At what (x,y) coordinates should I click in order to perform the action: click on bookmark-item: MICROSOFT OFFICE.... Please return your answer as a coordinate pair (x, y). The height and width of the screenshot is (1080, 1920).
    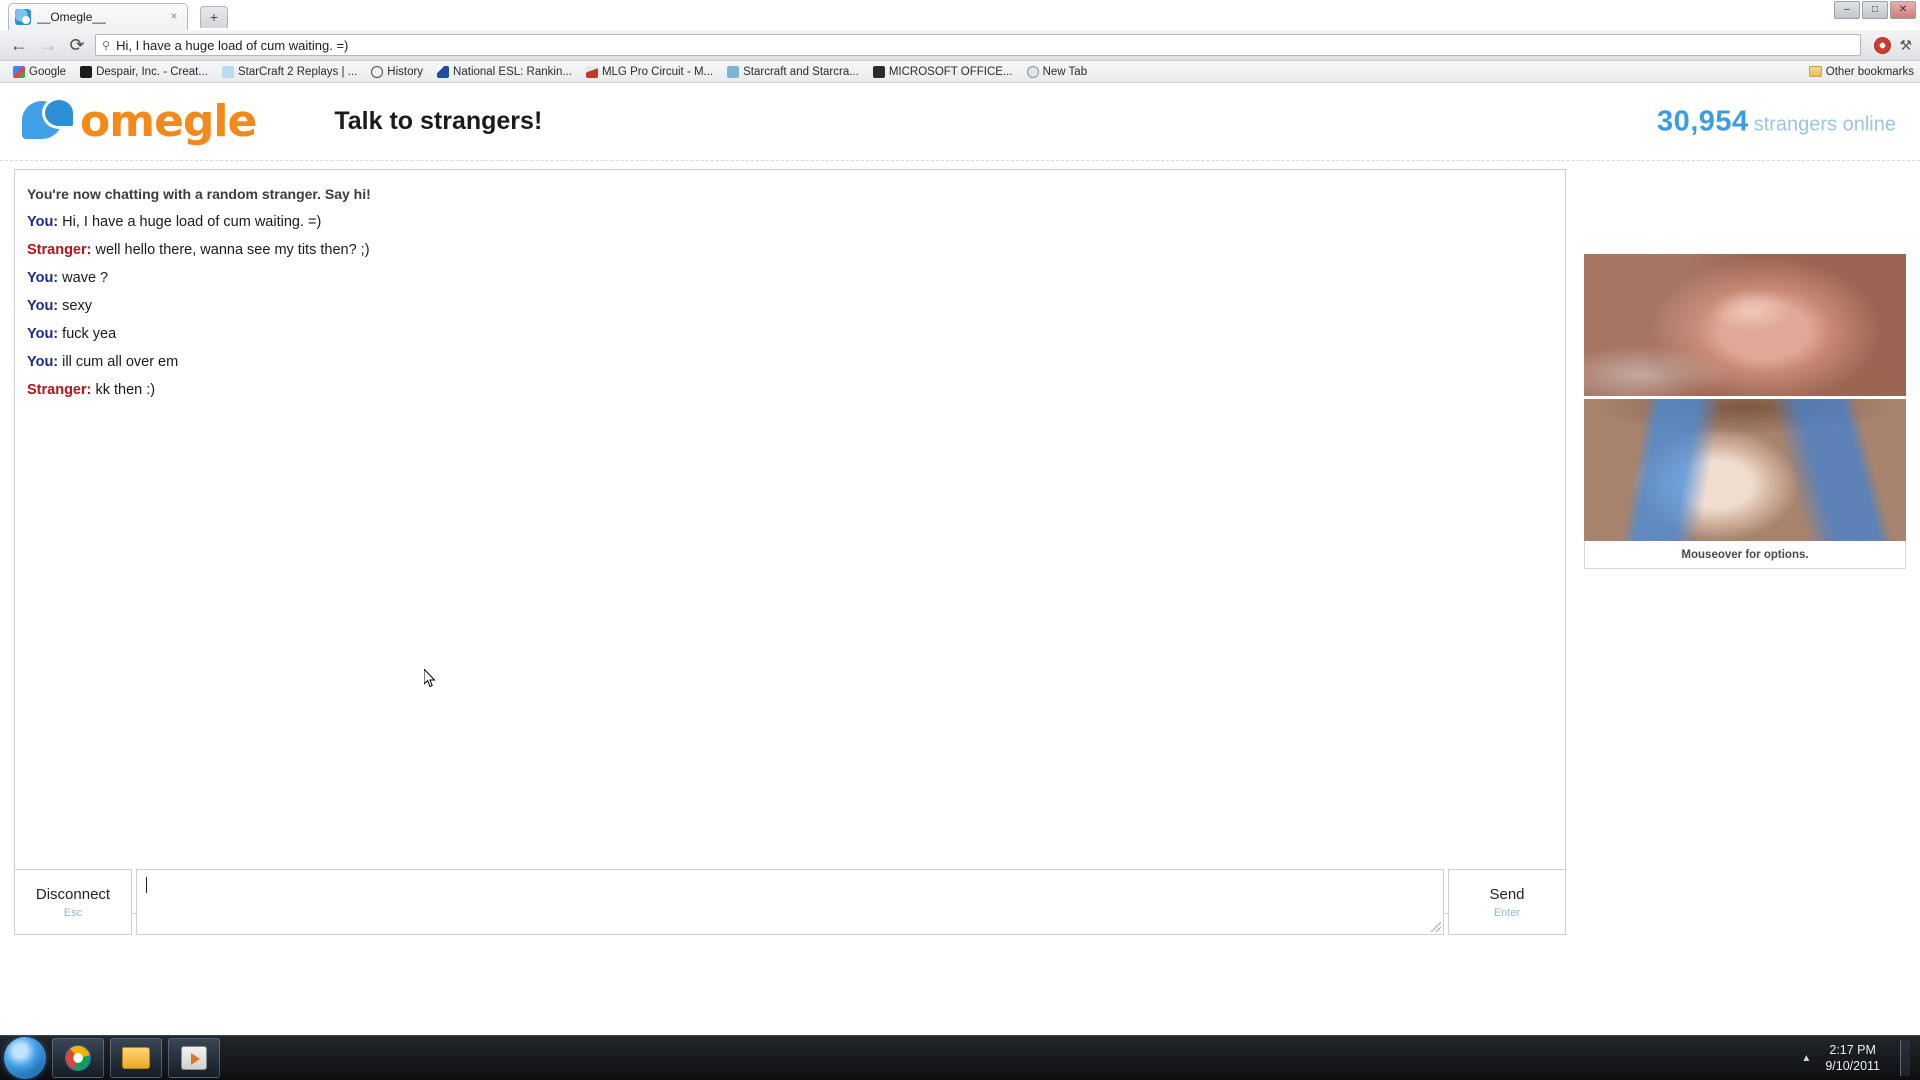
    Looking at the image, I should click on (943, 71).